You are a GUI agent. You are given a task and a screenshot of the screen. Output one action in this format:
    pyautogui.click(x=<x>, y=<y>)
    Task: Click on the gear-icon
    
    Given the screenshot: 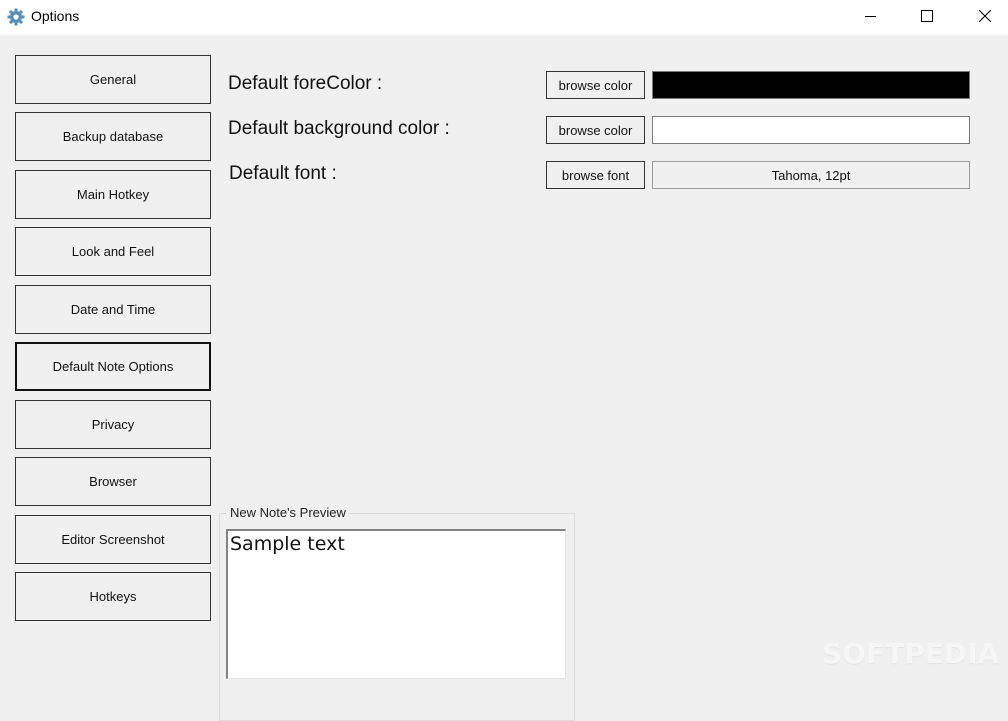 What is the action you would take?
    pyautogui.click(x=16, y=17)
    